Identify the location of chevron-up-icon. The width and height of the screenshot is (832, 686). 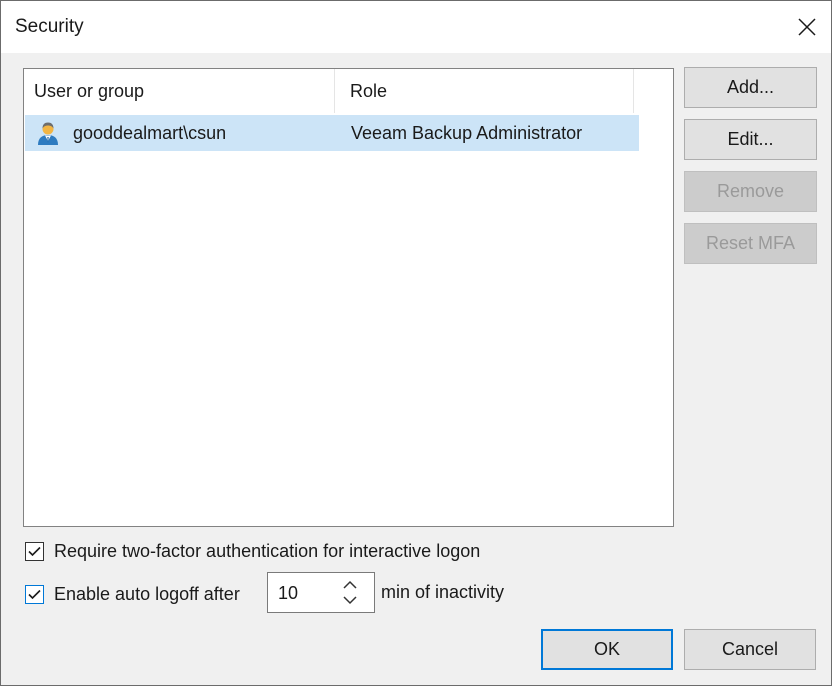
(350, 585).